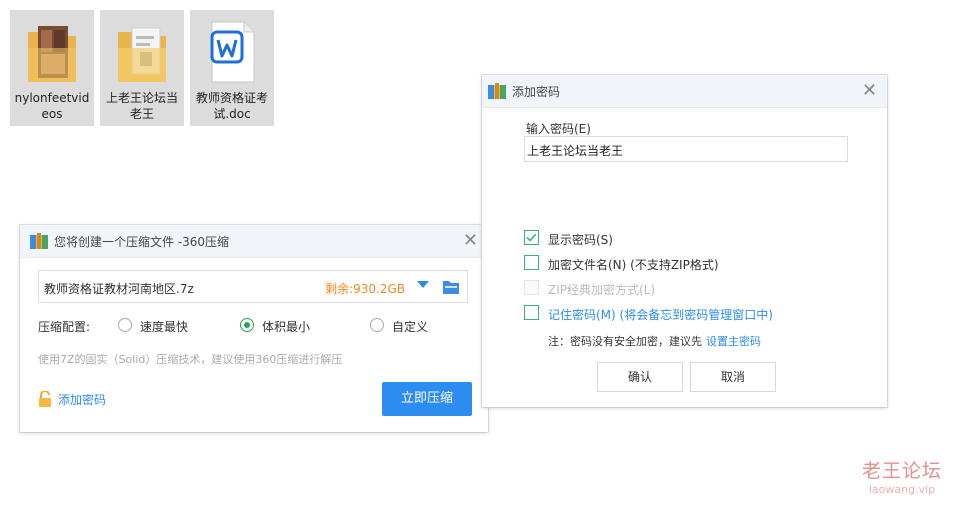 The width and height of the screenshot is (960, 505). Describe the element at coordinates (674, 289) in the screenshot. I see `option-zip-classic: ZIP经典加密方式(L)` at that location.